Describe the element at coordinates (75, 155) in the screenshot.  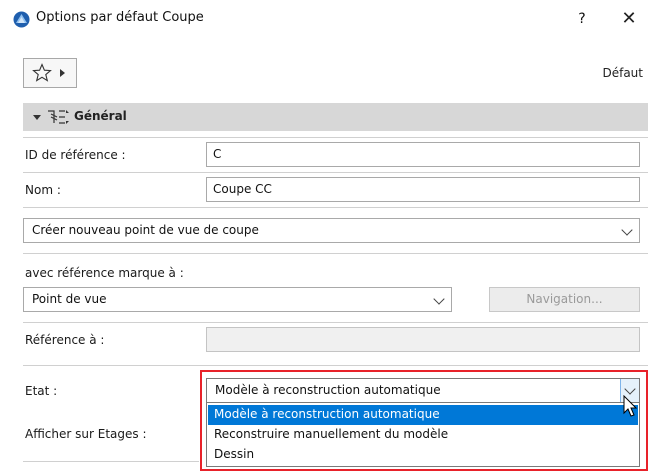
I see `reference-id-label: ID de référence :` at that location.